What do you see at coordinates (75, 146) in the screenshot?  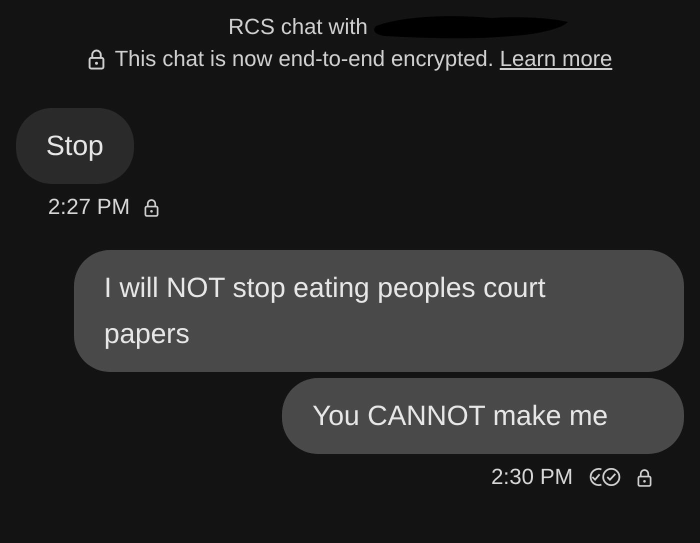 I see `message-bubble: Stop` at bounding box center [75, 146].